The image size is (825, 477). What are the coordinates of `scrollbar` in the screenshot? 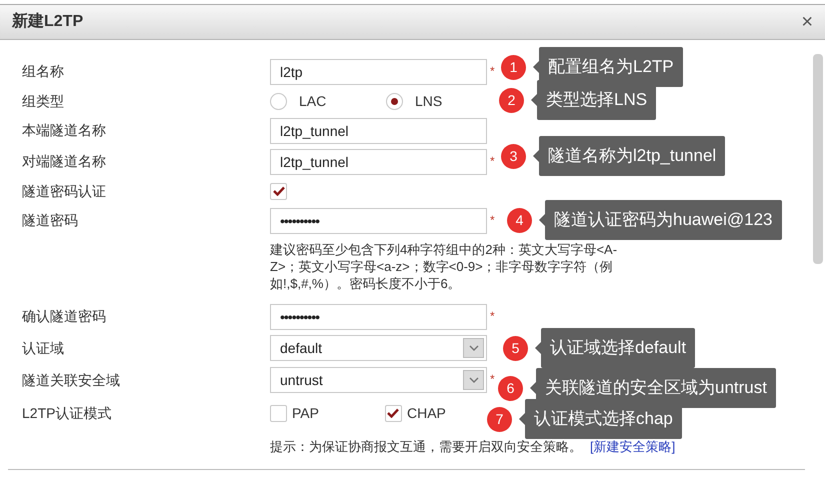 It's located at (818, 159).